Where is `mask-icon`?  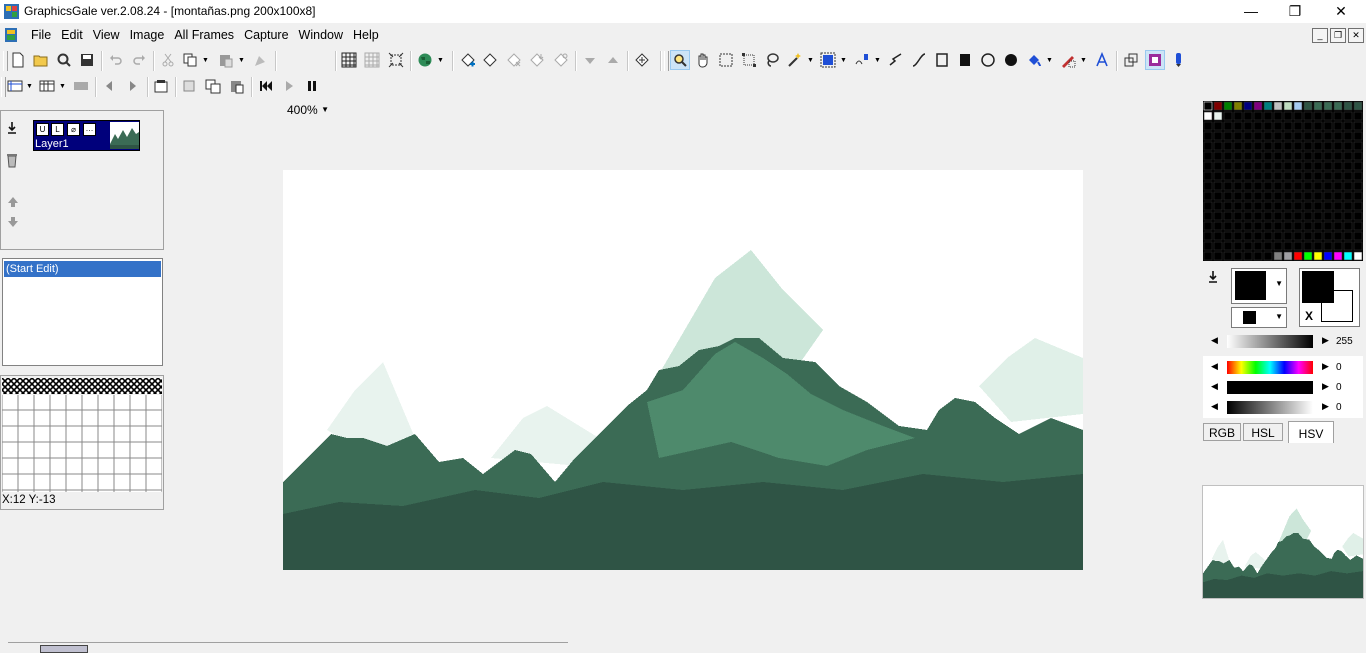 mask-icon is located at coordinates (1155, 60).